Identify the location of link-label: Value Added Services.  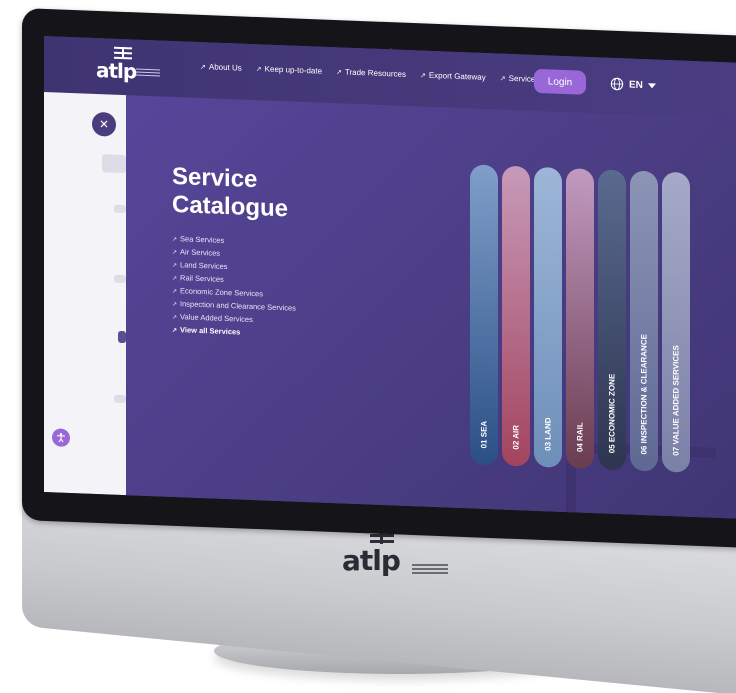
(216, 318).